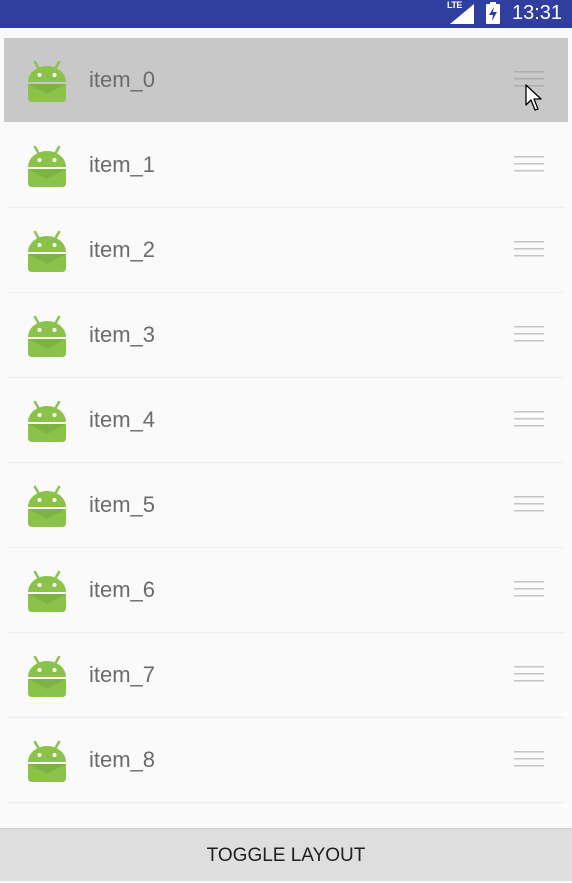 The height and width of the screenshot is (883, 572). Describe the element at coordinates (286, 505) in the screenshot. I see `list-item: item_5` at that location.